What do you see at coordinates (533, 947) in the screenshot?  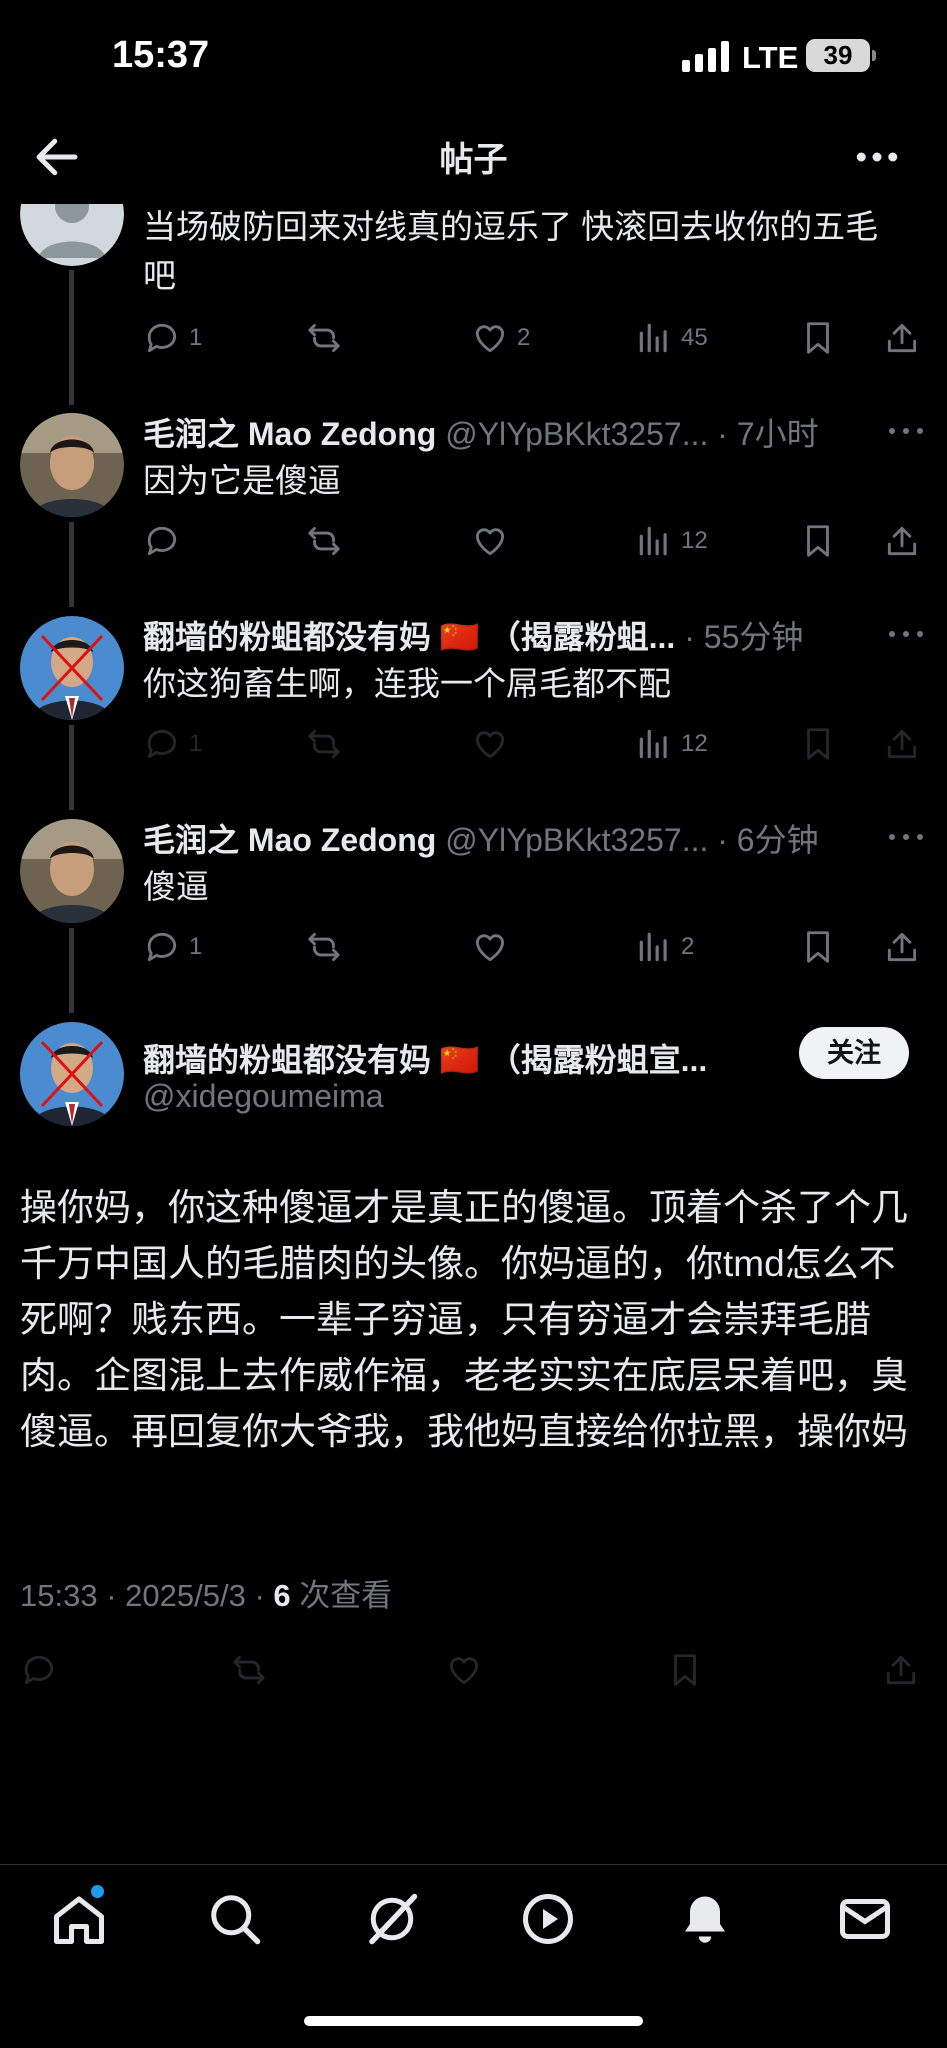 I see `reply-actions: 1 2` at bounding box center [533, 947].